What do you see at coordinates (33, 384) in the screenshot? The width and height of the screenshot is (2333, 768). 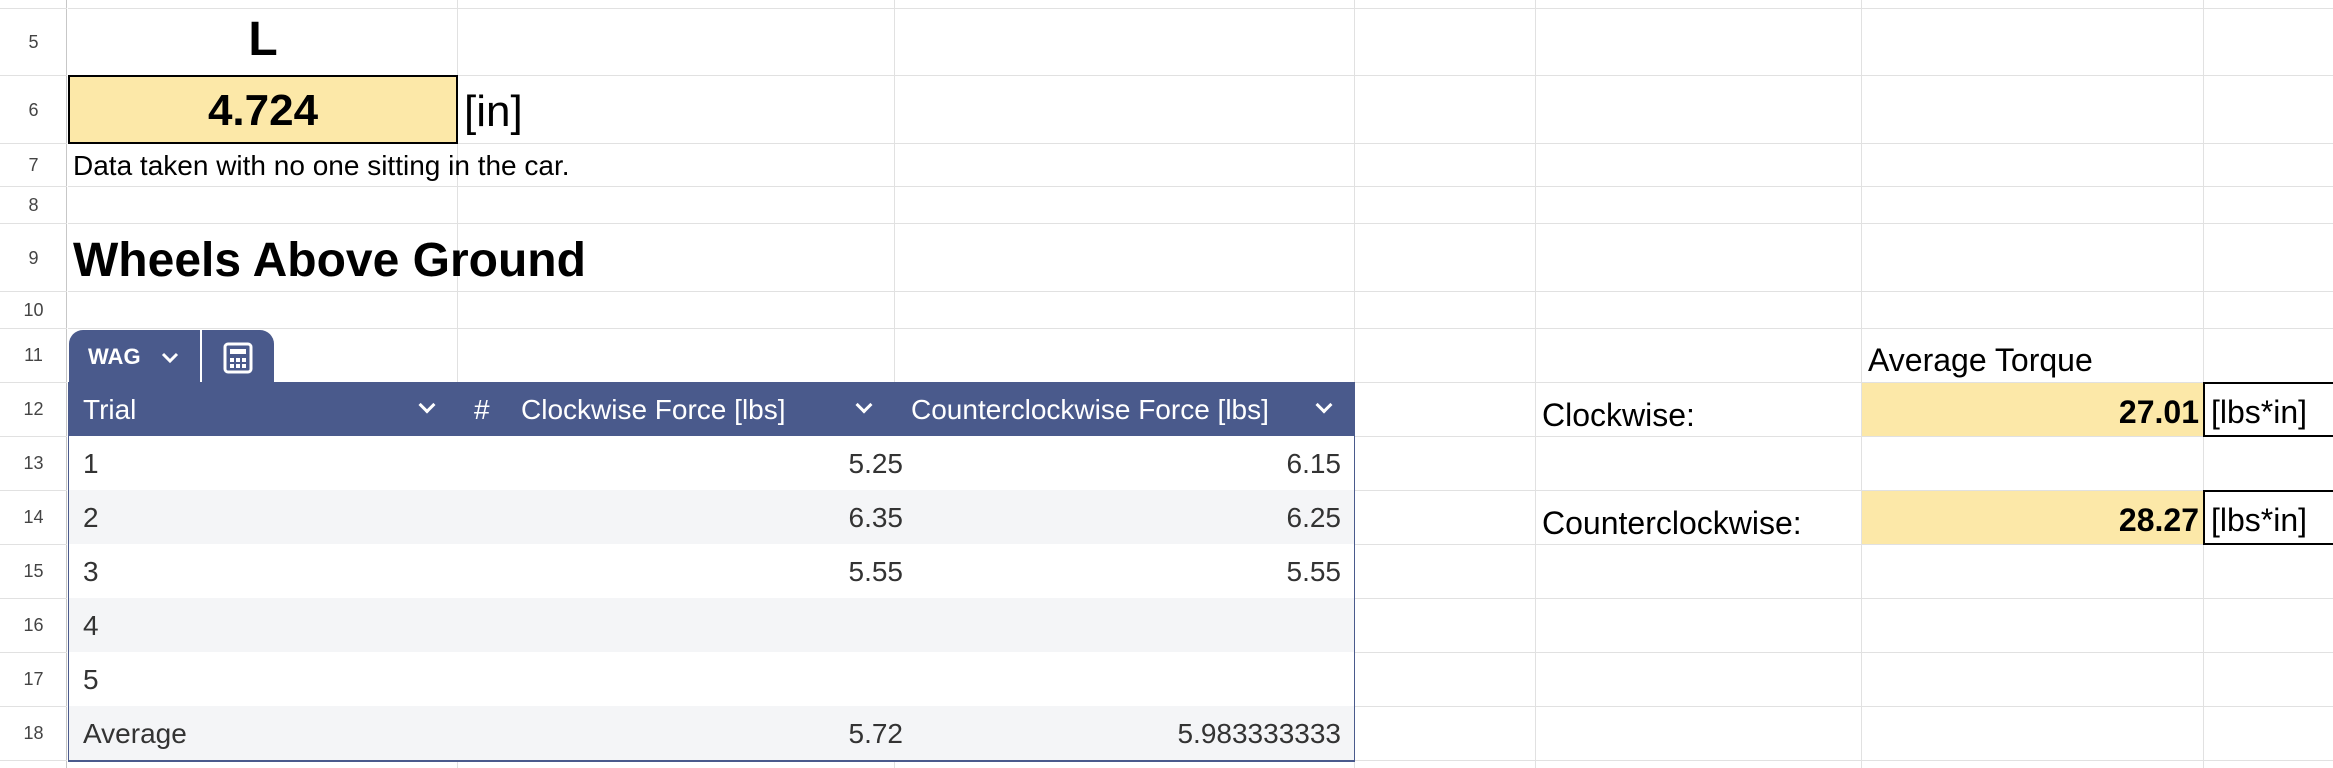 I see `row-header-column: 5 6 7 8 9 10 11 12 13 14 15 16 17 18` at bounding box center [33, 384].